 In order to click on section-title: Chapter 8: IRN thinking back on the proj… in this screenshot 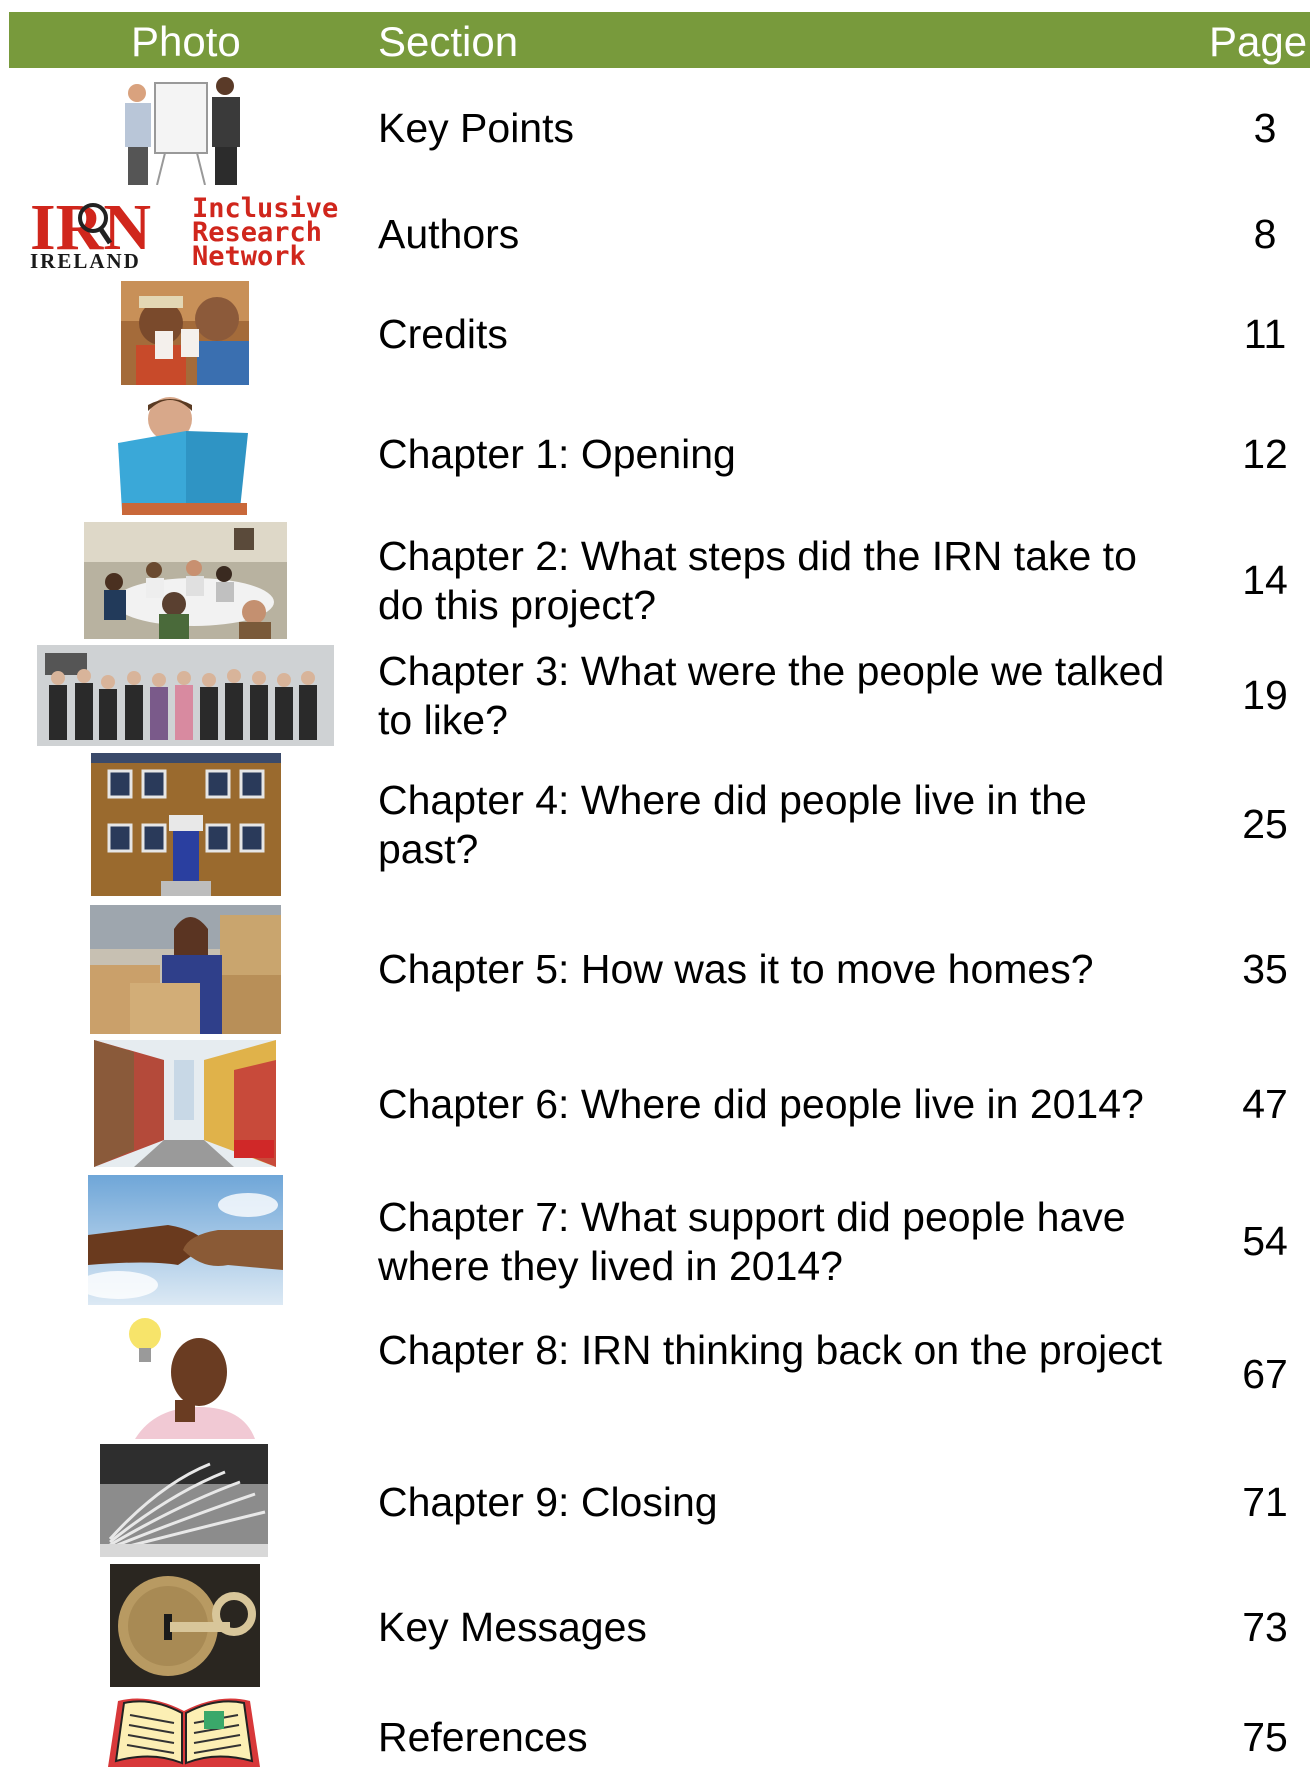, I will do `click(770, 1350)`.